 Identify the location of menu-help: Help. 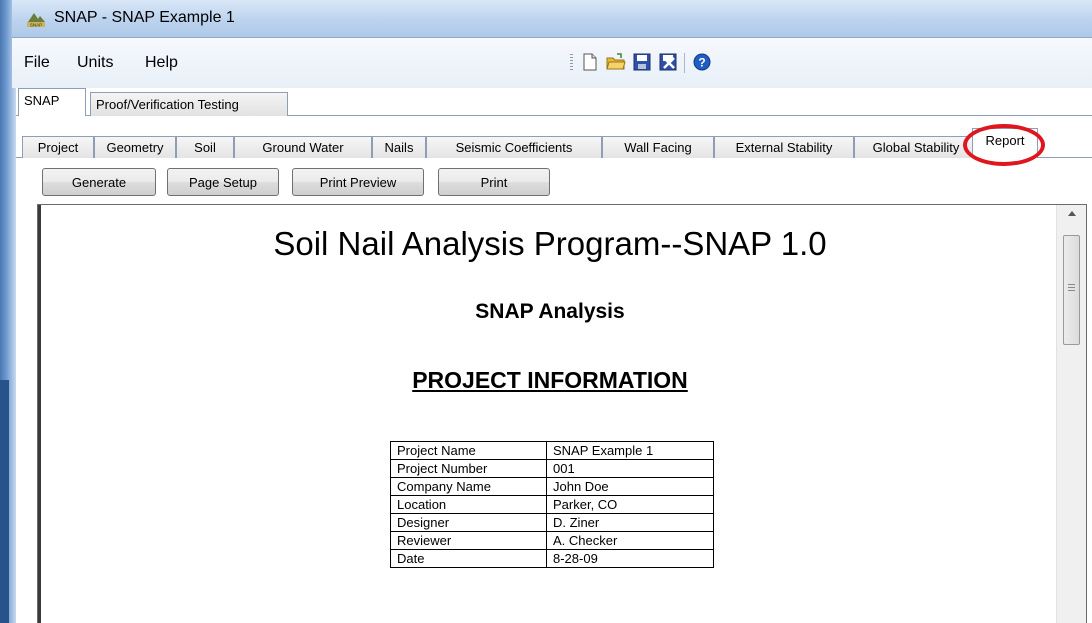
(161, 63).